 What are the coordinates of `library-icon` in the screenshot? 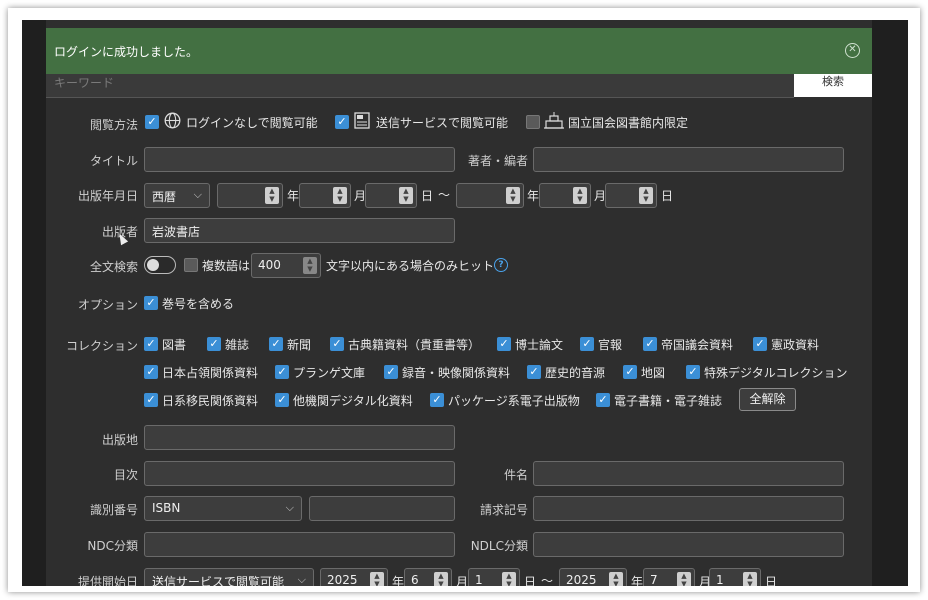 It's located at (554, 122).